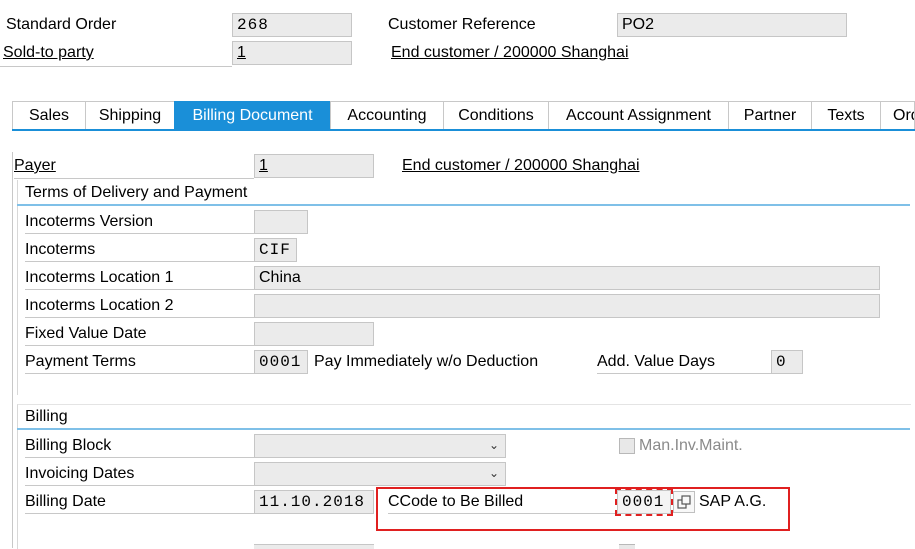  Describe the element at coordinates (139, 334) in the screenshot. I see `fixed-value-date-label: Fixed Value Date` at that location.